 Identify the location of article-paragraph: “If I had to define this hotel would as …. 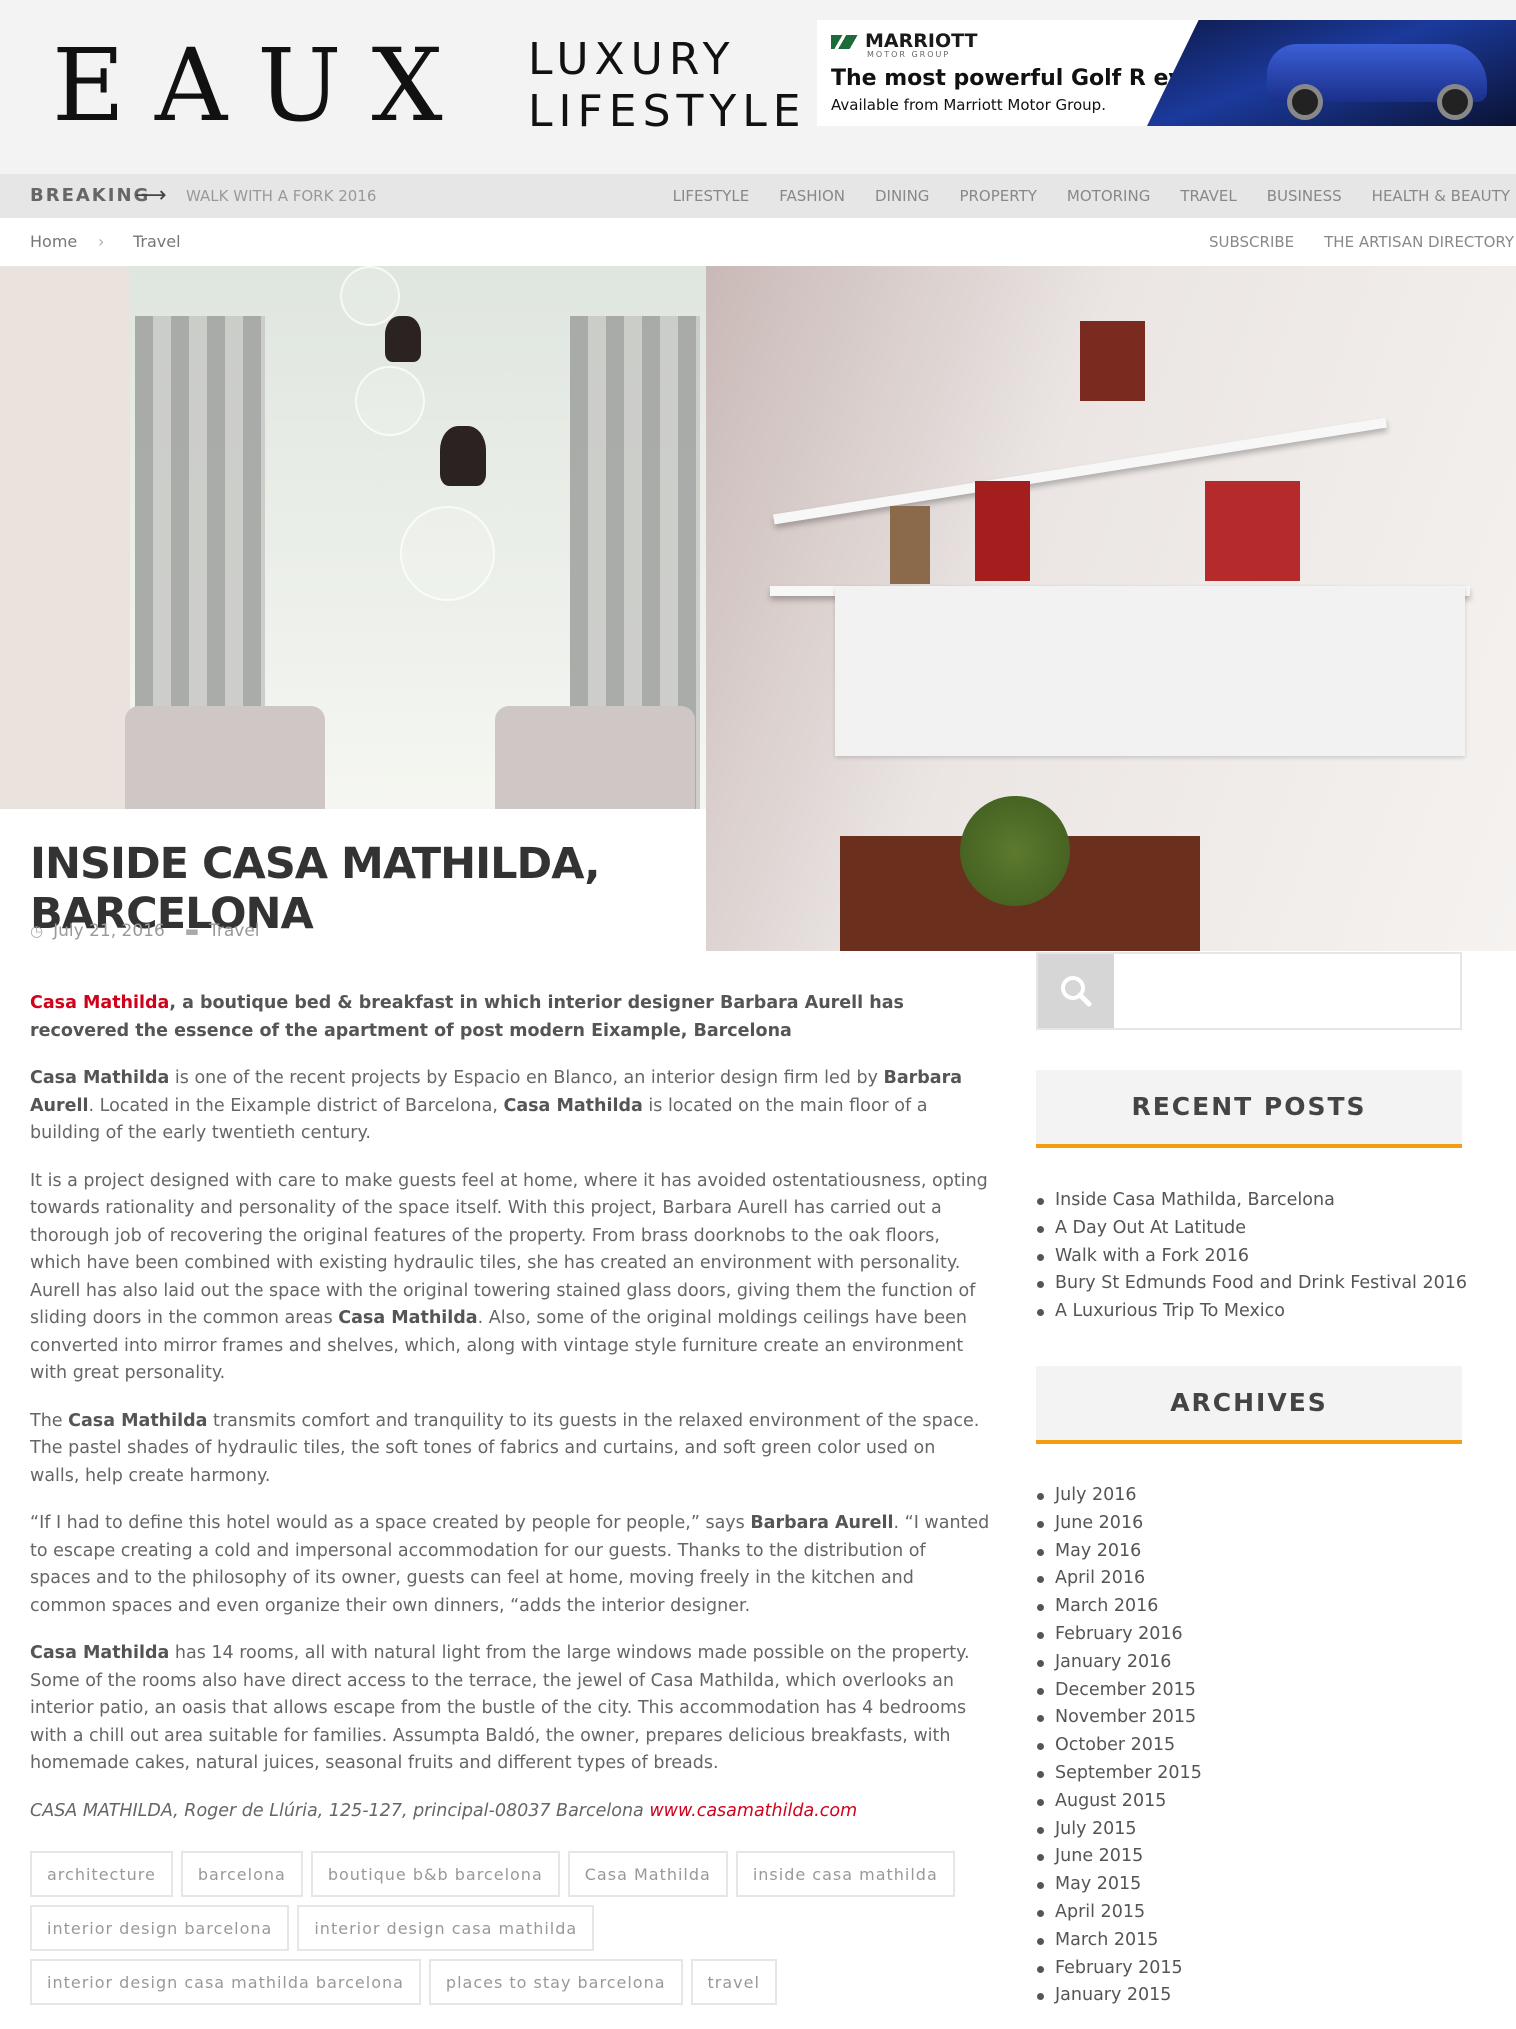
(510, 1564).